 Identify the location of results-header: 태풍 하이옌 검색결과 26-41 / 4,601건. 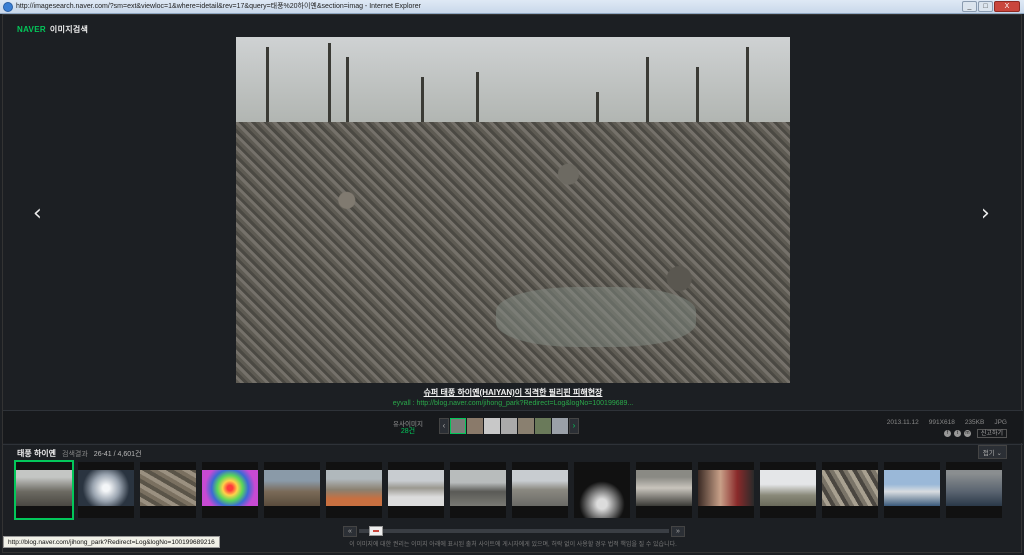
(79, 453).